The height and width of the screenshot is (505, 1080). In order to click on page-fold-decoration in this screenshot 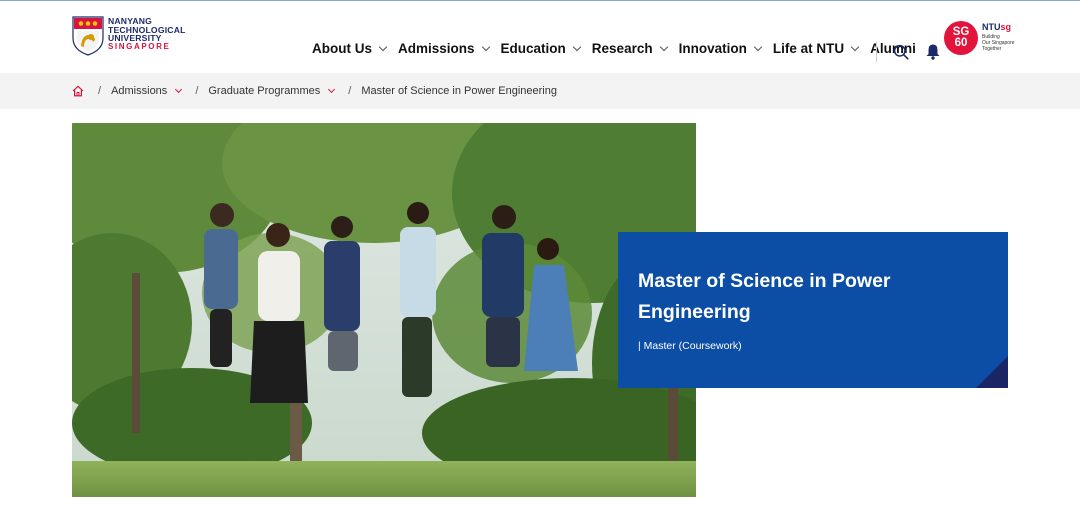, I will do `click(992, 372)`.